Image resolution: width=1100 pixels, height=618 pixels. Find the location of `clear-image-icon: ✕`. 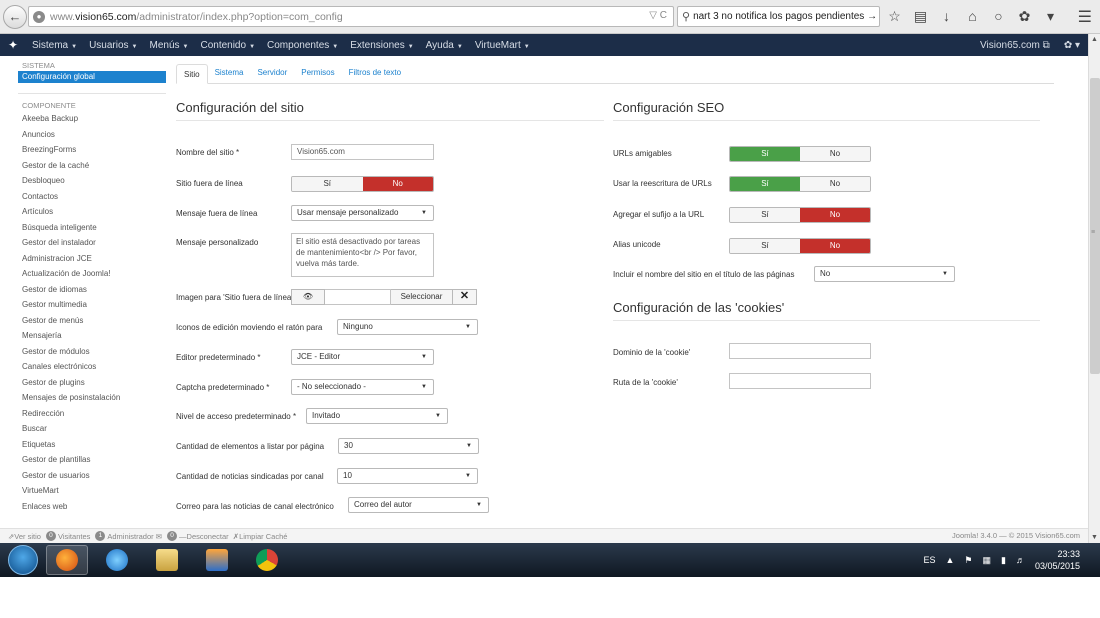

clear-image-icon: ✕ is located at coordinates (465, 297).